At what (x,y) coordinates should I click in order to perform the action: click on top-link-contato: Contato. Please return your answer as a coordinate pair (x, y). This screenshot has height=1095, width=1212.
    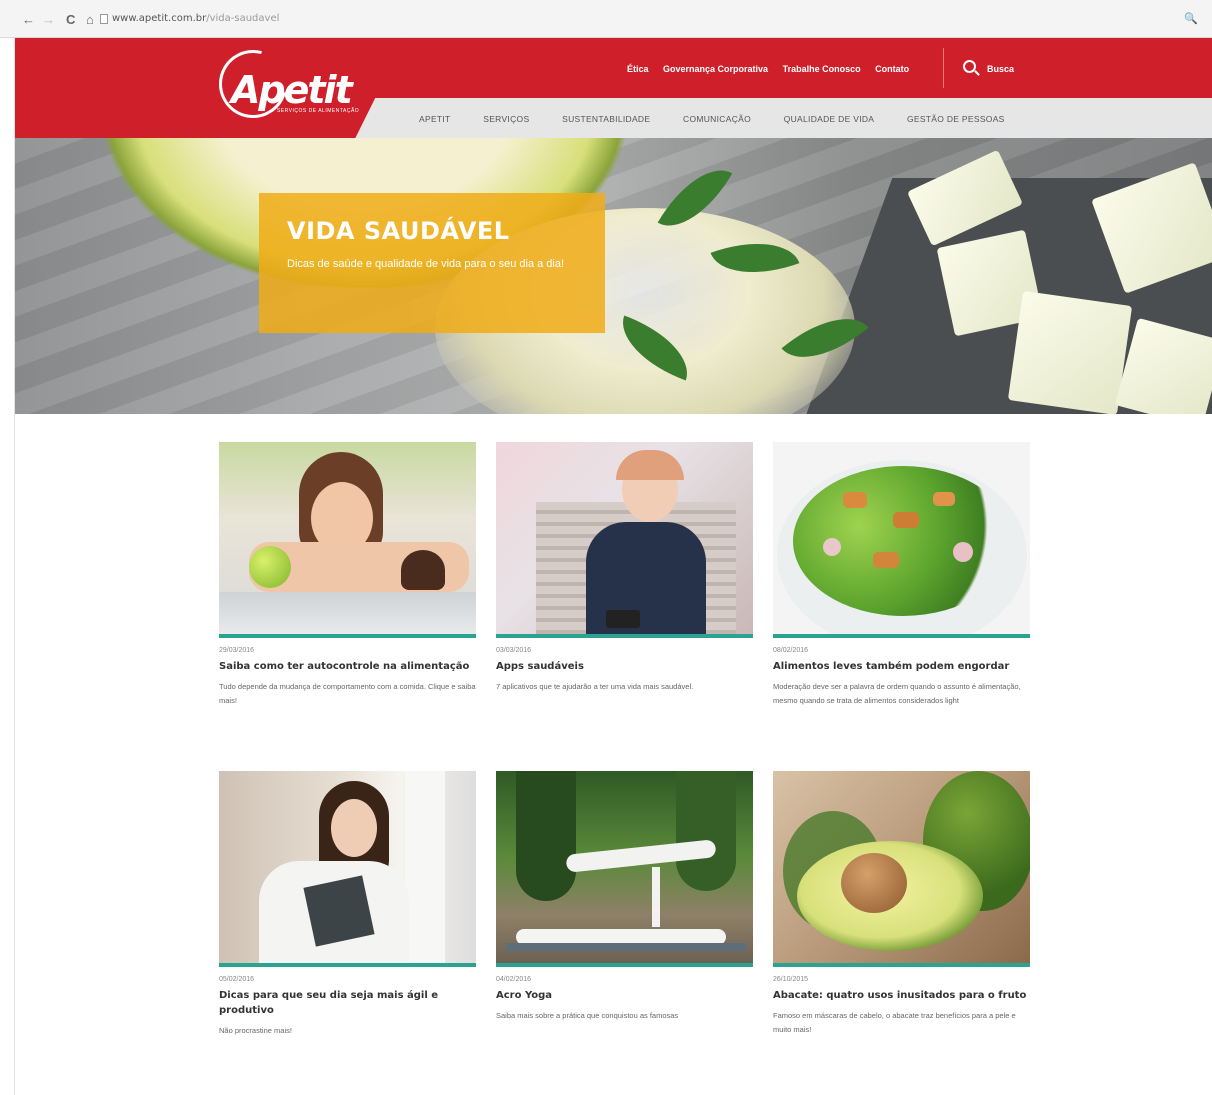
    Looking at the image, I should click on (892, 69).